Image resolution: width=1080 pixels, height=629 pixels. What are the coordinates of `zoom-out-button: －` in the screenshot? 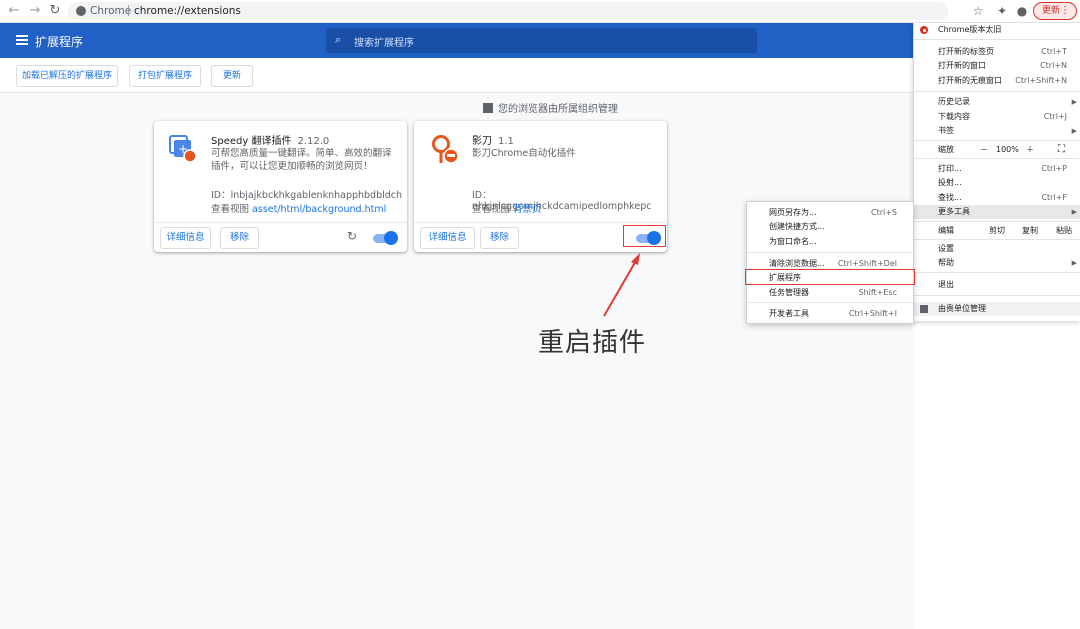 It's located at (984, 150).